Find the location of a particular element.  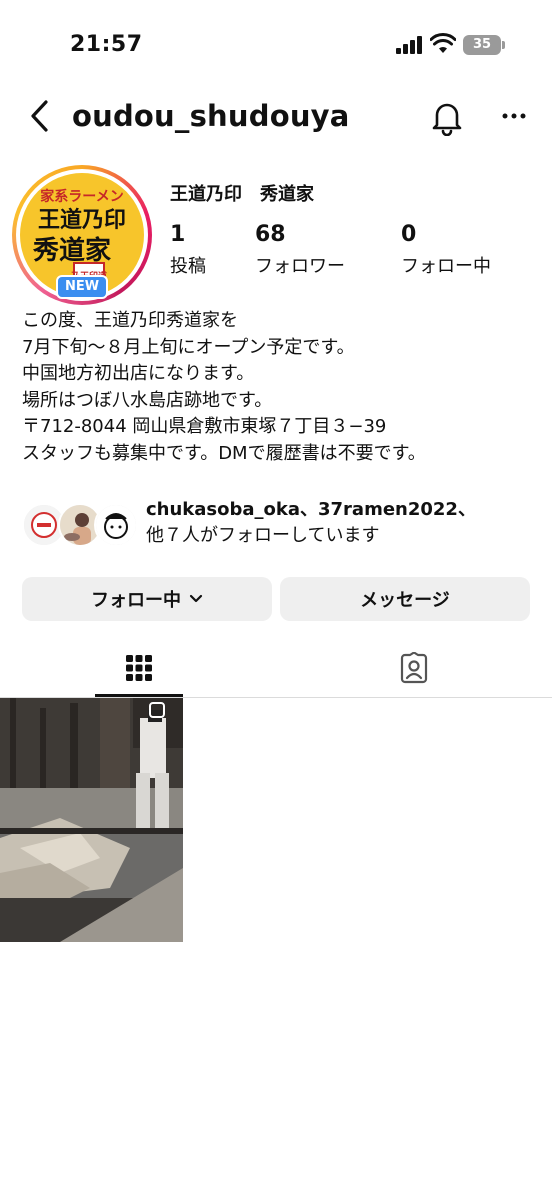

followers-count: 68 is located at coordinates (270, 234).